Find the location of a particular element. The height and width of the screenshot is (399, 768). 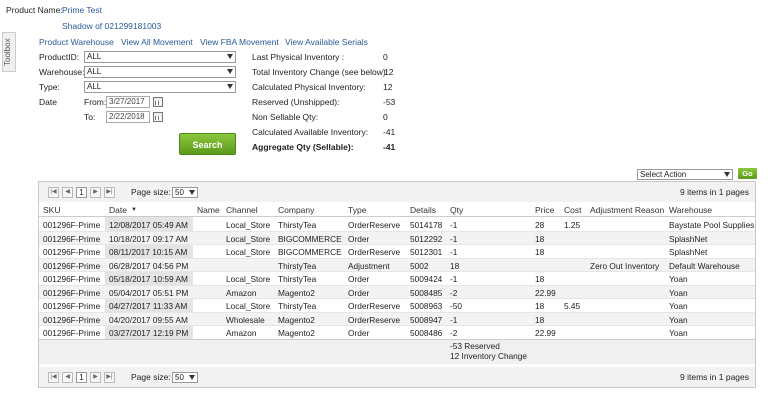

grid-summary: -53 Reserved 12 Inventory Change is located at coordinates (397, 351).